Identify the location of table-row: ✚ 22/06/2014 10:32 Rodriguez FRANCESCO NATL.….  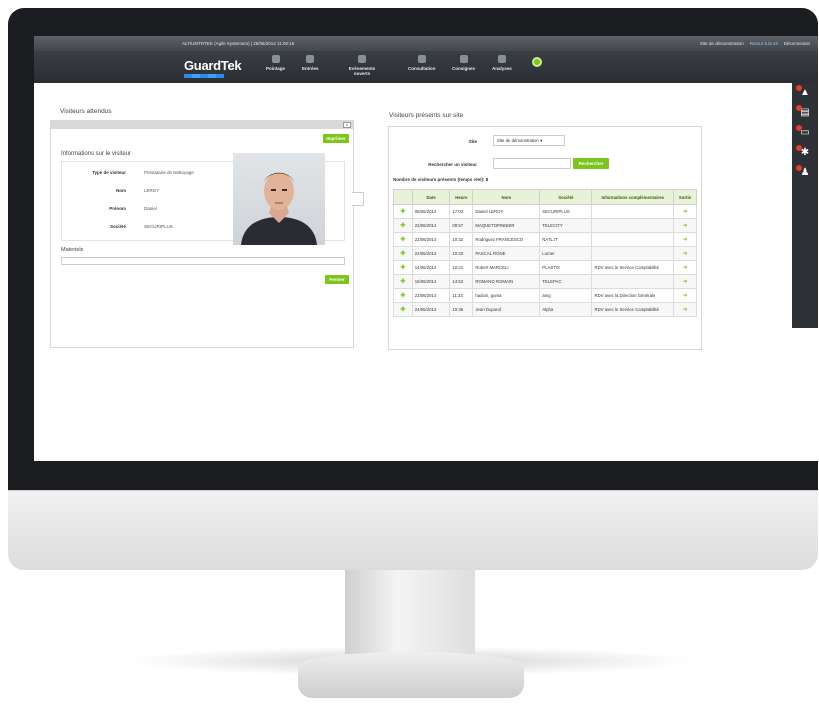
(545, 239).